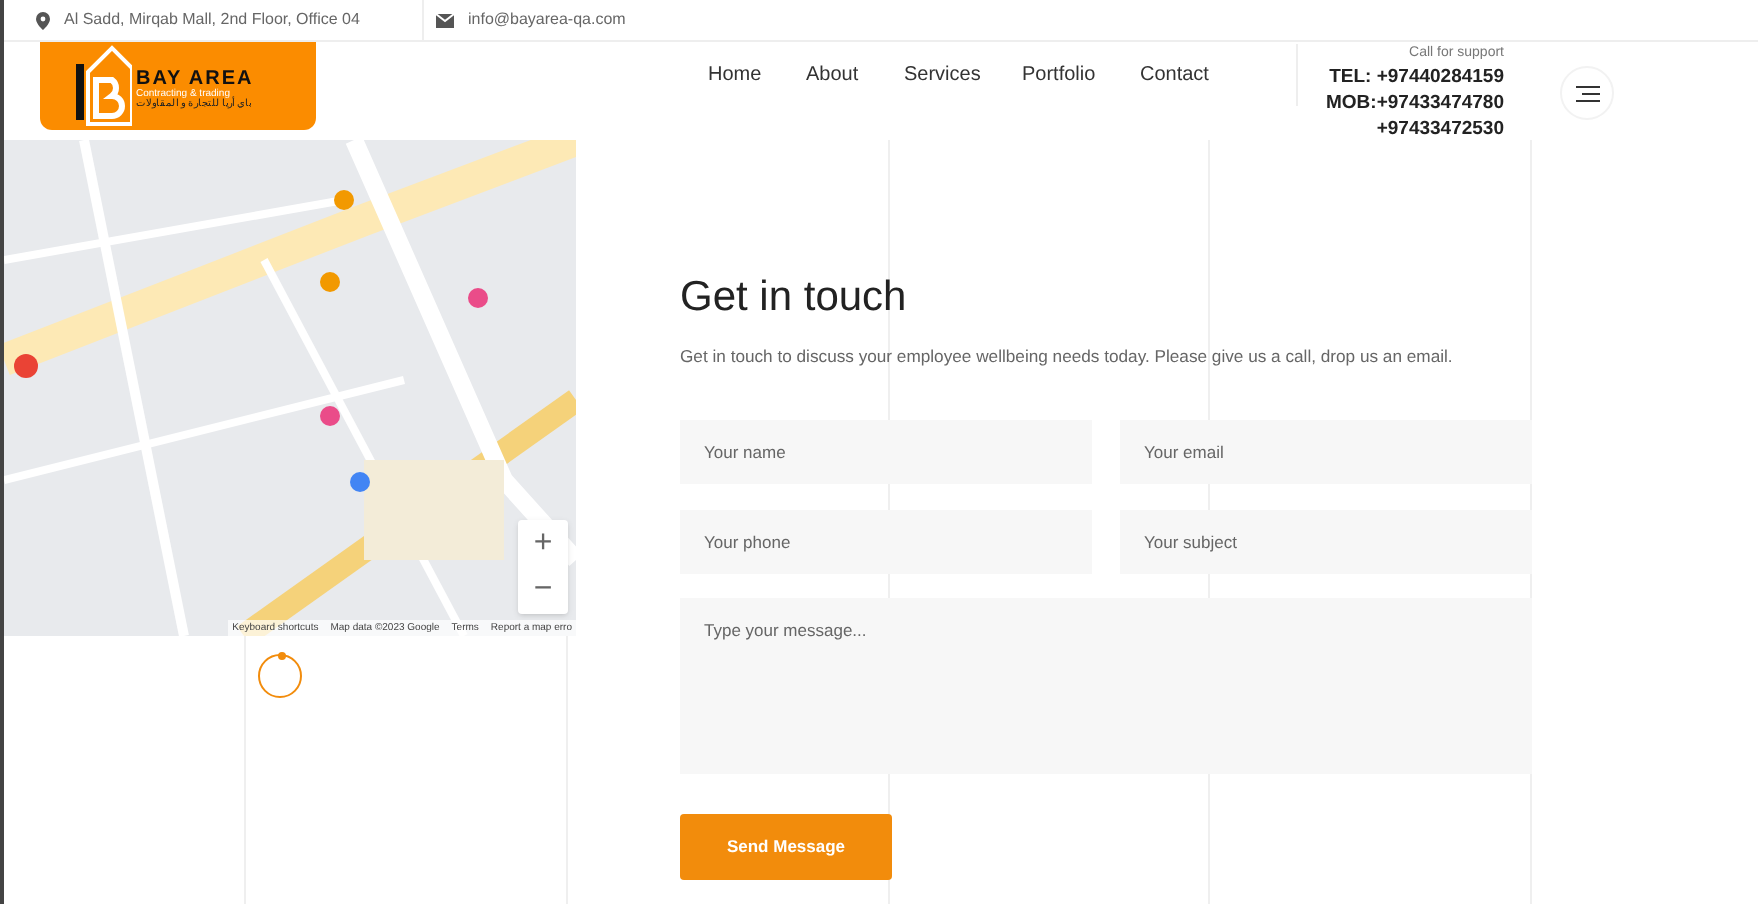 The image size is (1758, 904). I want to click on building-icon, so click(102, 86).